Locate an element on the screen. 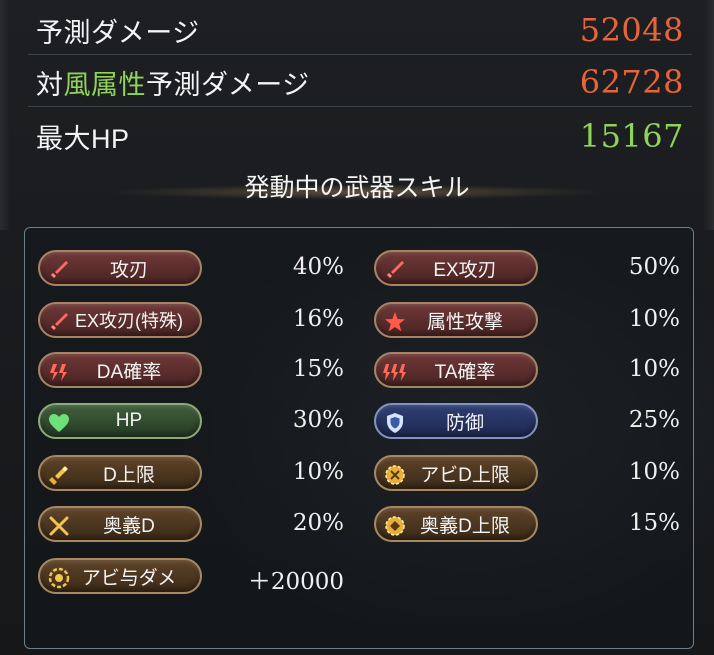 This screenshot has height=655, width=714. skill-2: EX攻刃(特殊) is located at coordinates (120, 320).